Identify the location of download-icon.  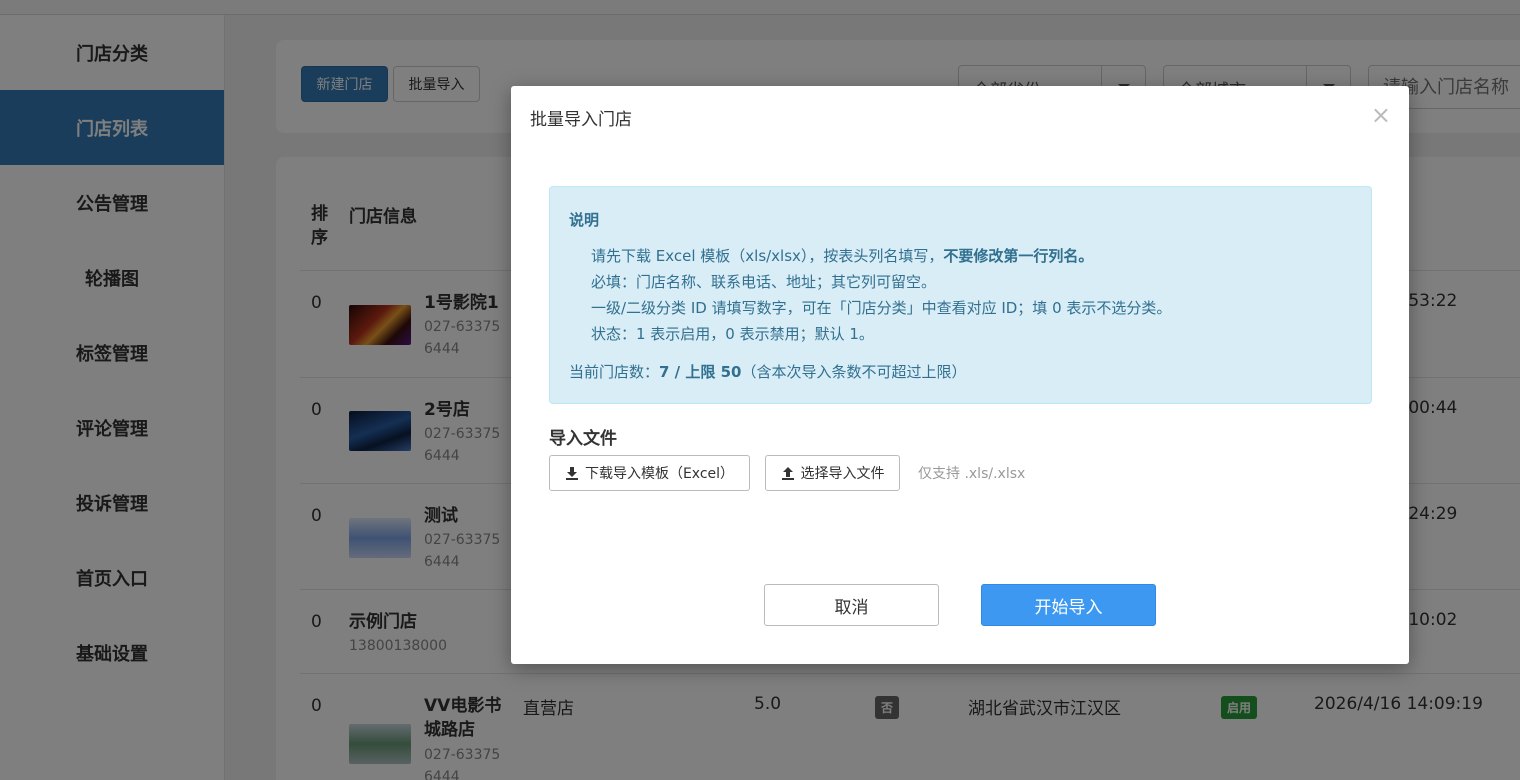
(571, 473).